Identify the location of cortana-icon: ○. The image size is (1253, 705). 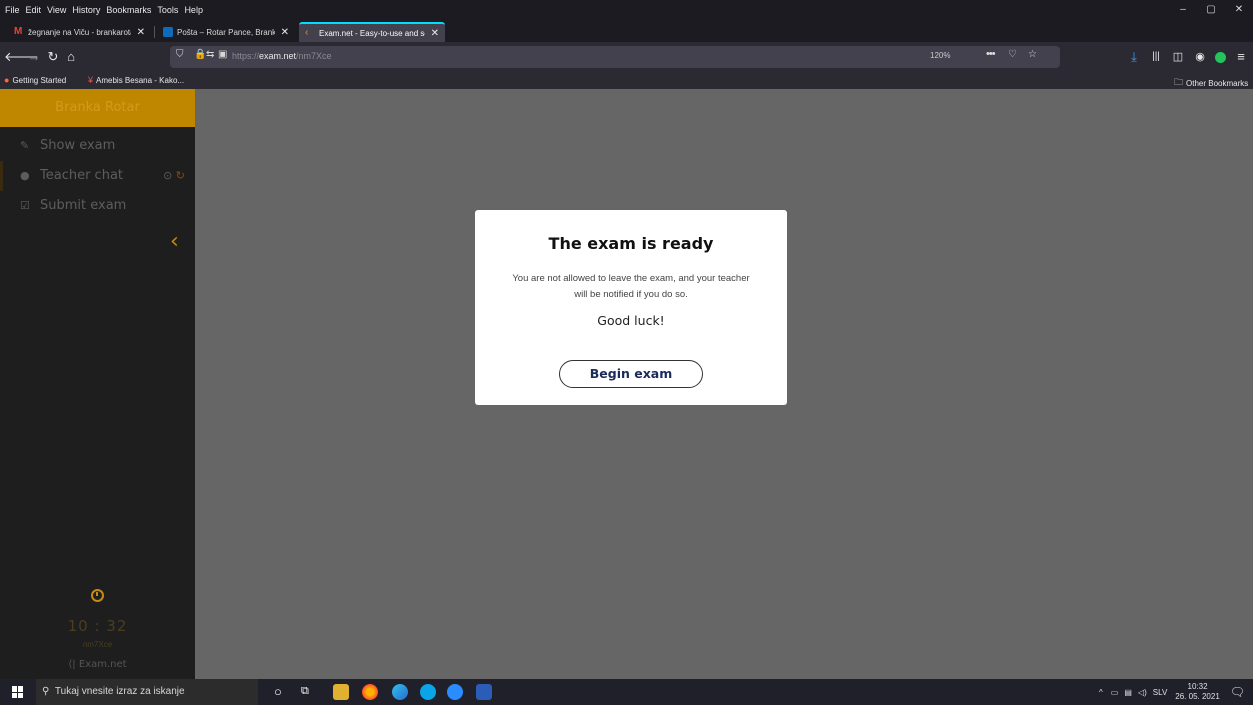
(278, 691).